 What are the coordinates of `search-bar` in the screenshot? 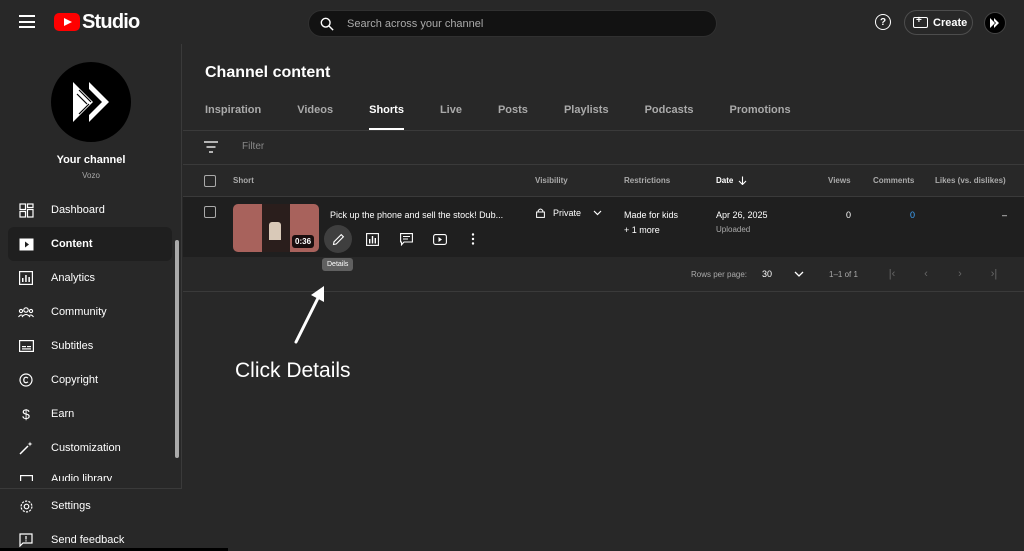 It's located at (512, 23).